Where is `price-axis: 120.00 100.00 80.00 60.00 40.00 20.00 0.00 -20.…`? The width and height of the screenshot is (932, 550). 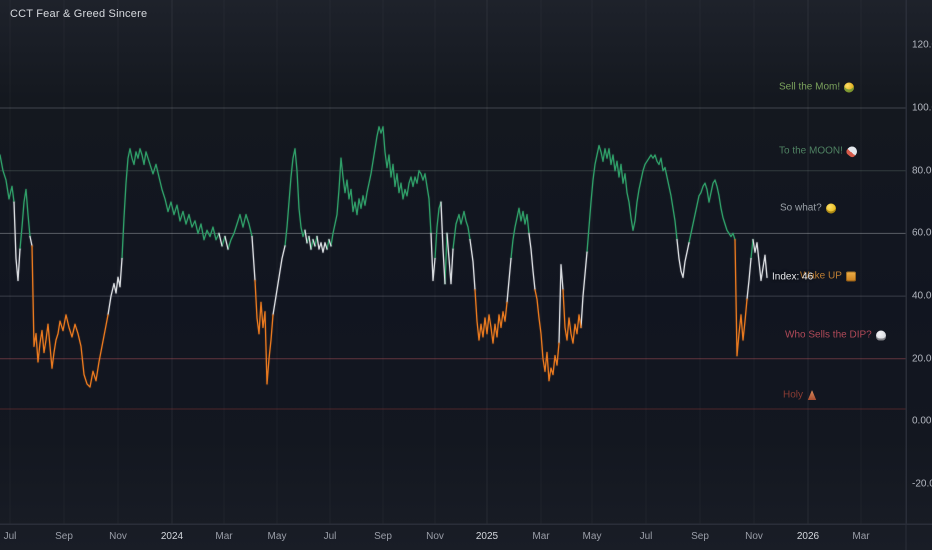 price-axis: 120.00 100.00 80.00 60.00 40.00 20.00 0.00 -20.… is located at coordinates (919, 262).